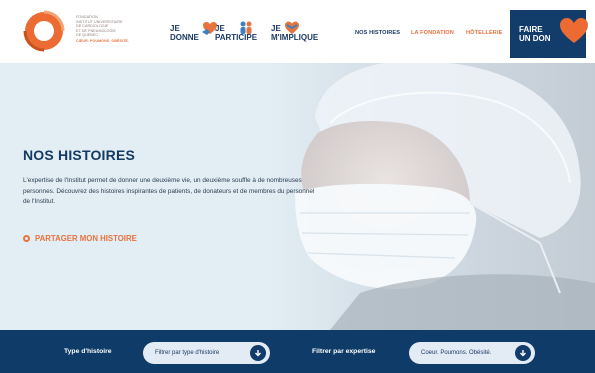 The height and width of the screenshot is (373, 595). I want to click on expertise-value: Coeur. Poumons. Obésité., so click(456, 353).